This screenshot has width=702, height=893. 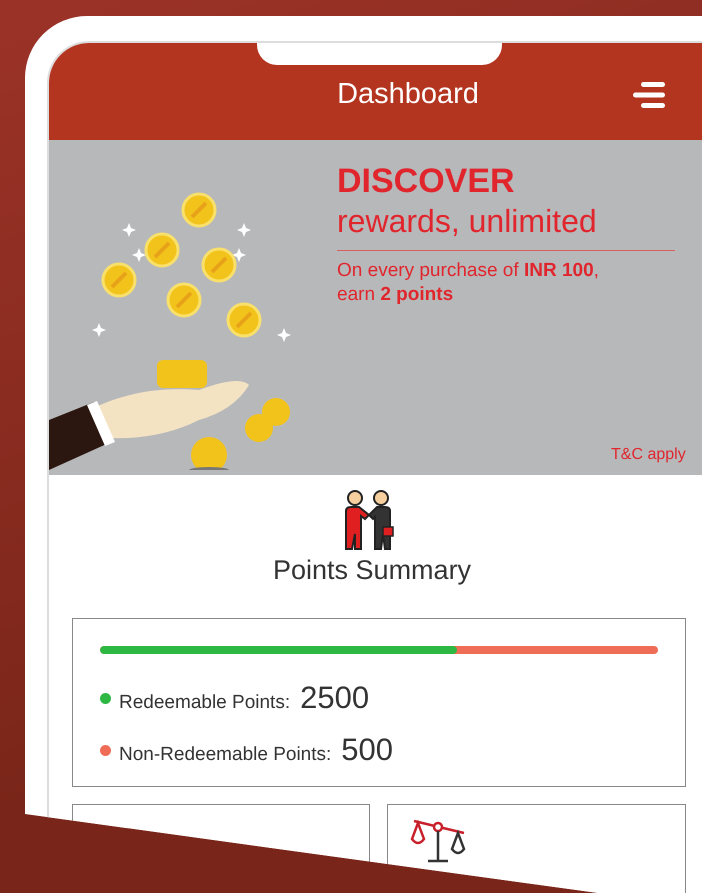 I want to click on menu-icon, so click(x=649, y=95).